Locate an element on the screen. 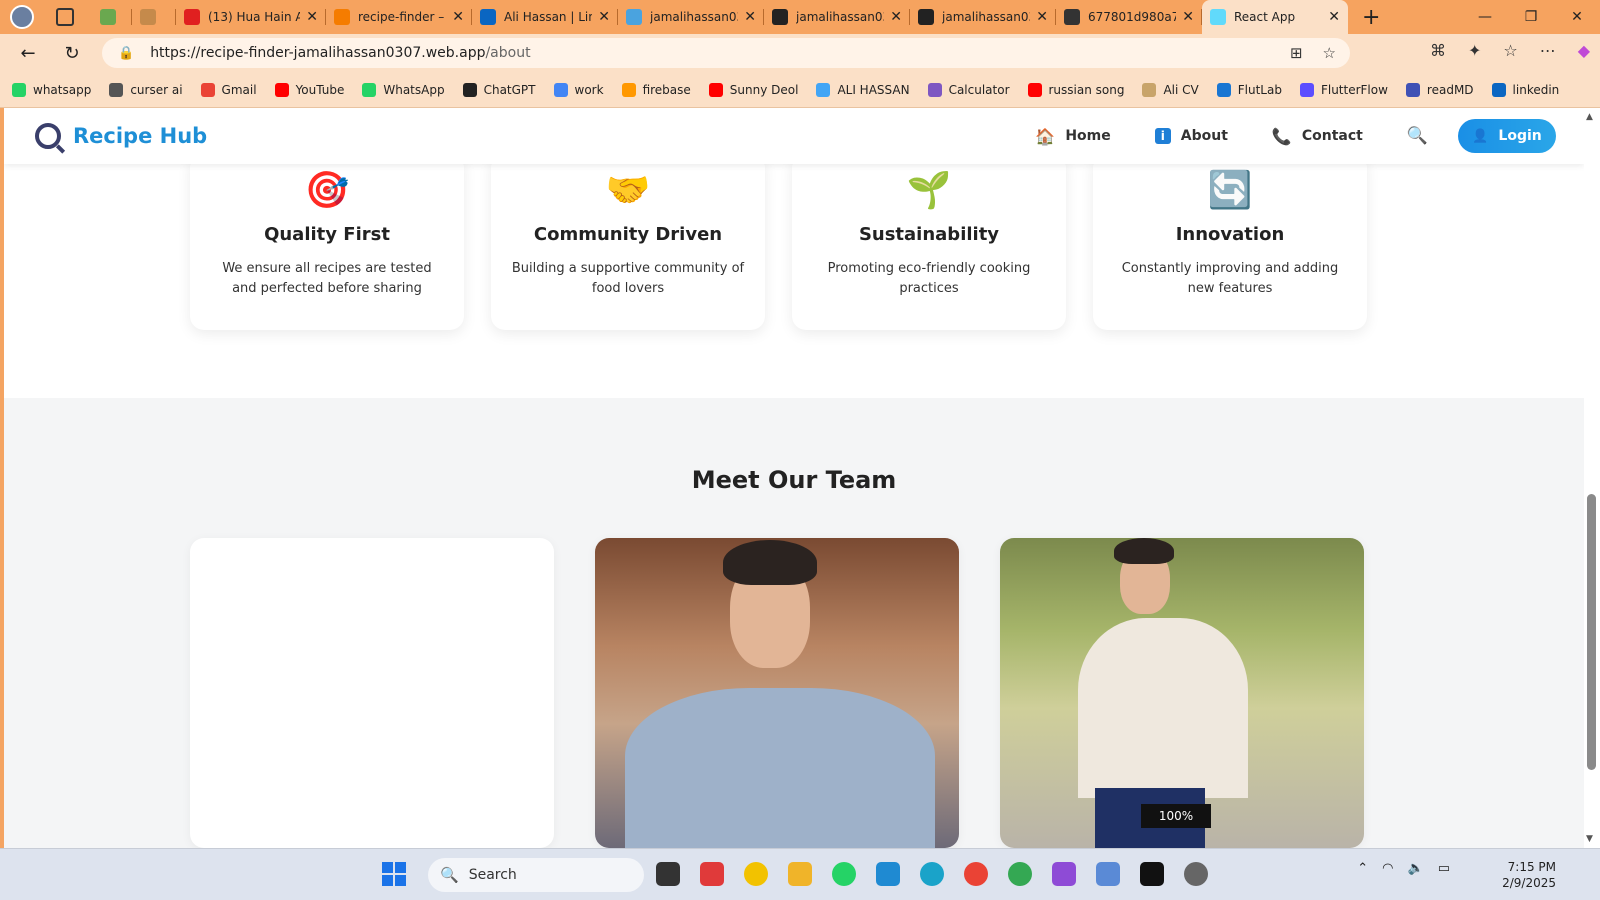 The height and width of the screenshot is (900, 1600). start-icon is located at coordinates (394, 874).